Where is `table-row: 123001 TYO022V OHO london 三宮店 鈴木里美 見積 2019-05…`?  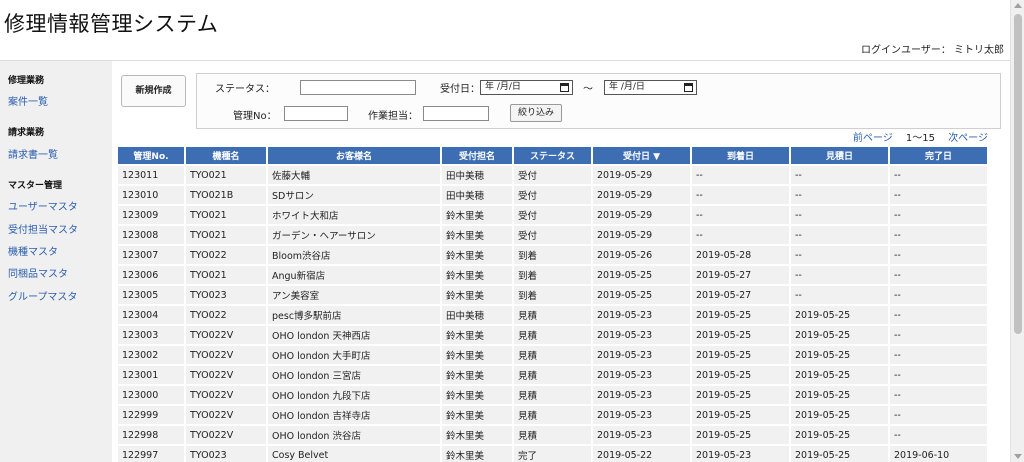
table-row: 123001 TYO022V OHO london 三宮店 鈴木里美 見積 2019-05… is located at coordinates (552, 375).